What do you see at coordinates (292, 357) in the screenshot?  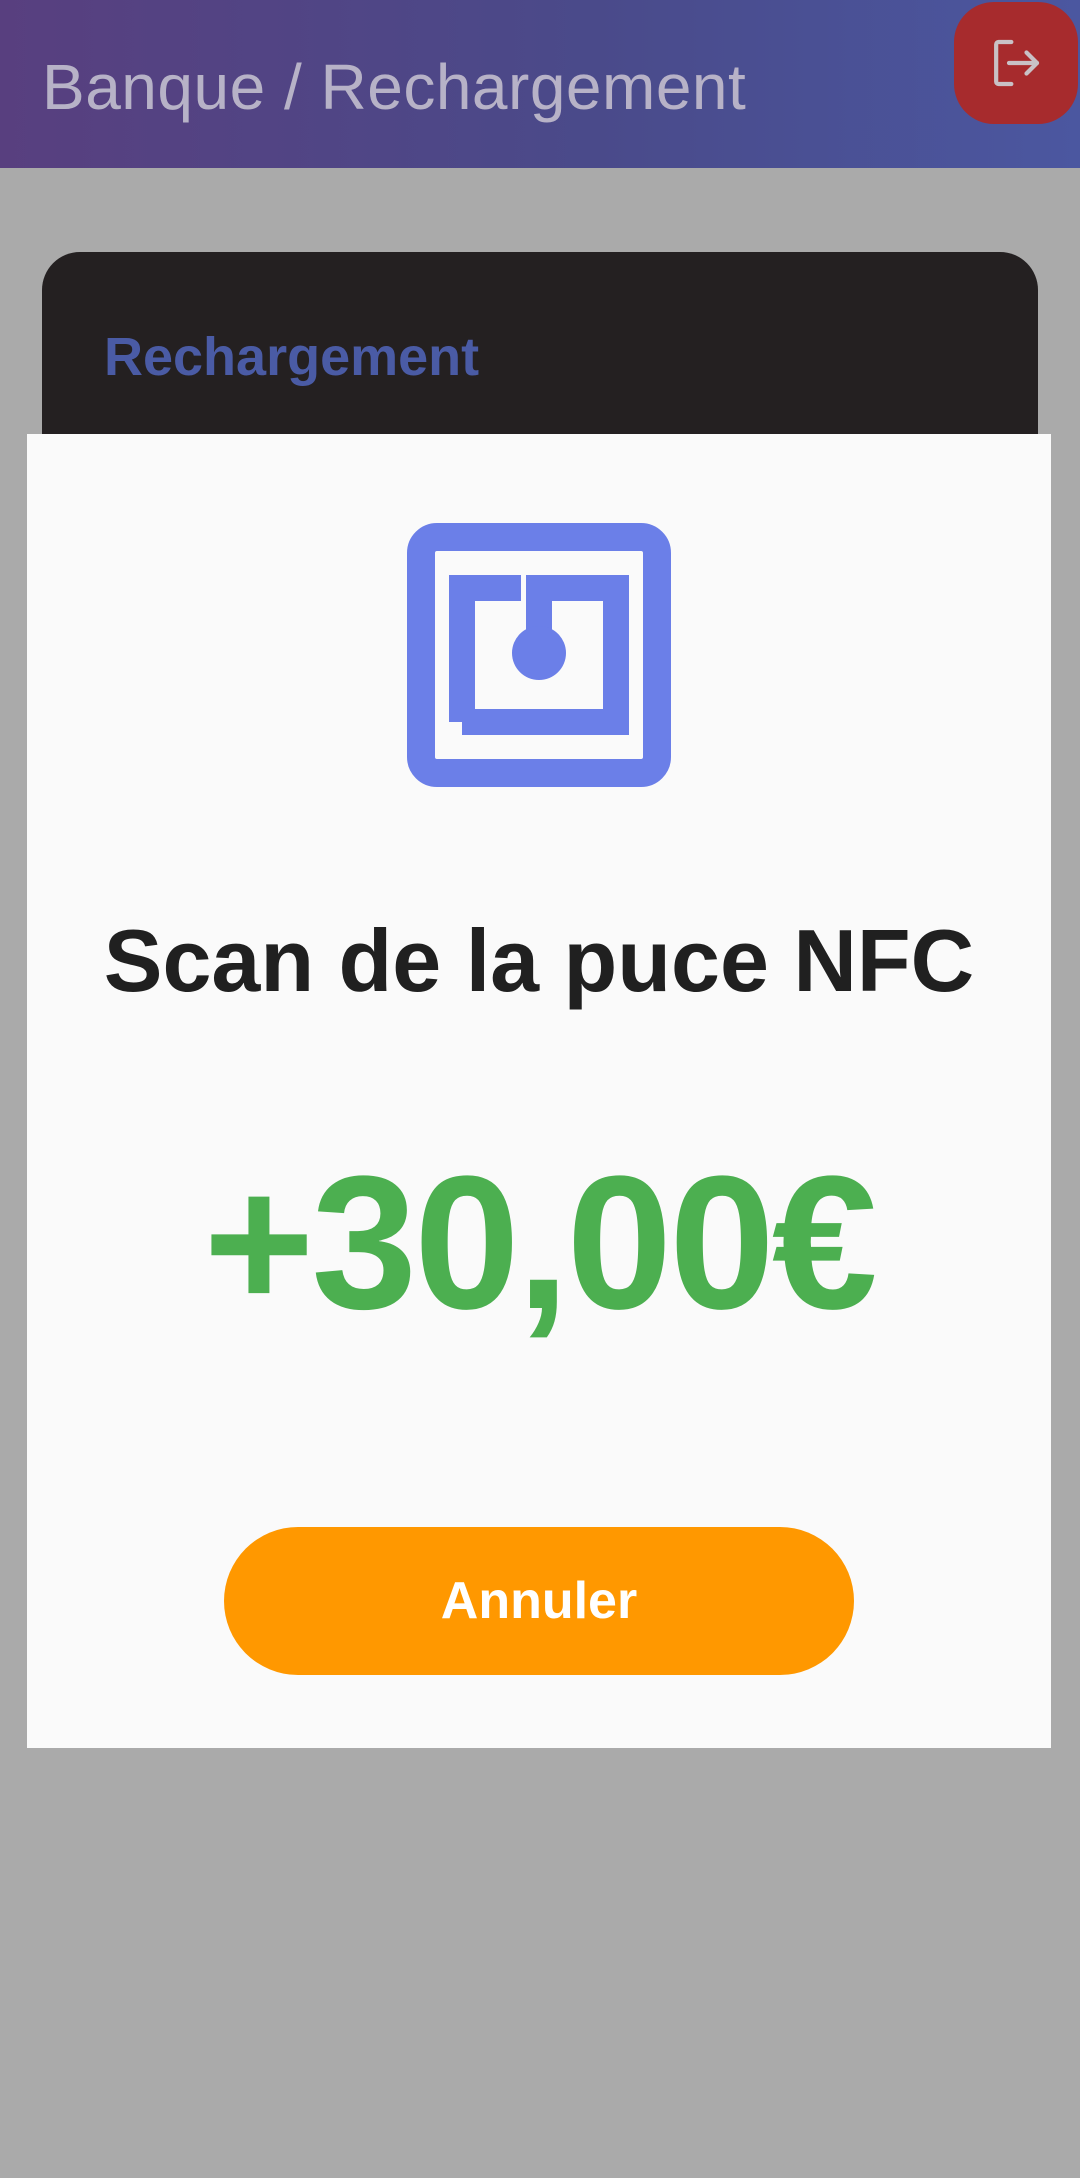 I see `card-title: Rechargement` at bounding box center [292, 357].